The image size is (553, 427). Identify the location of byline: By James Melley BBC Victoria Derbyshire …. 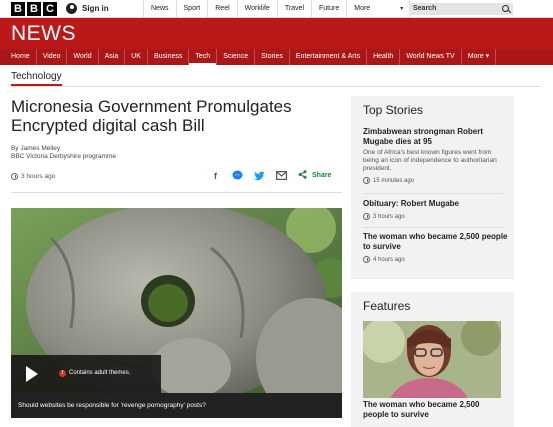
(63, 153).